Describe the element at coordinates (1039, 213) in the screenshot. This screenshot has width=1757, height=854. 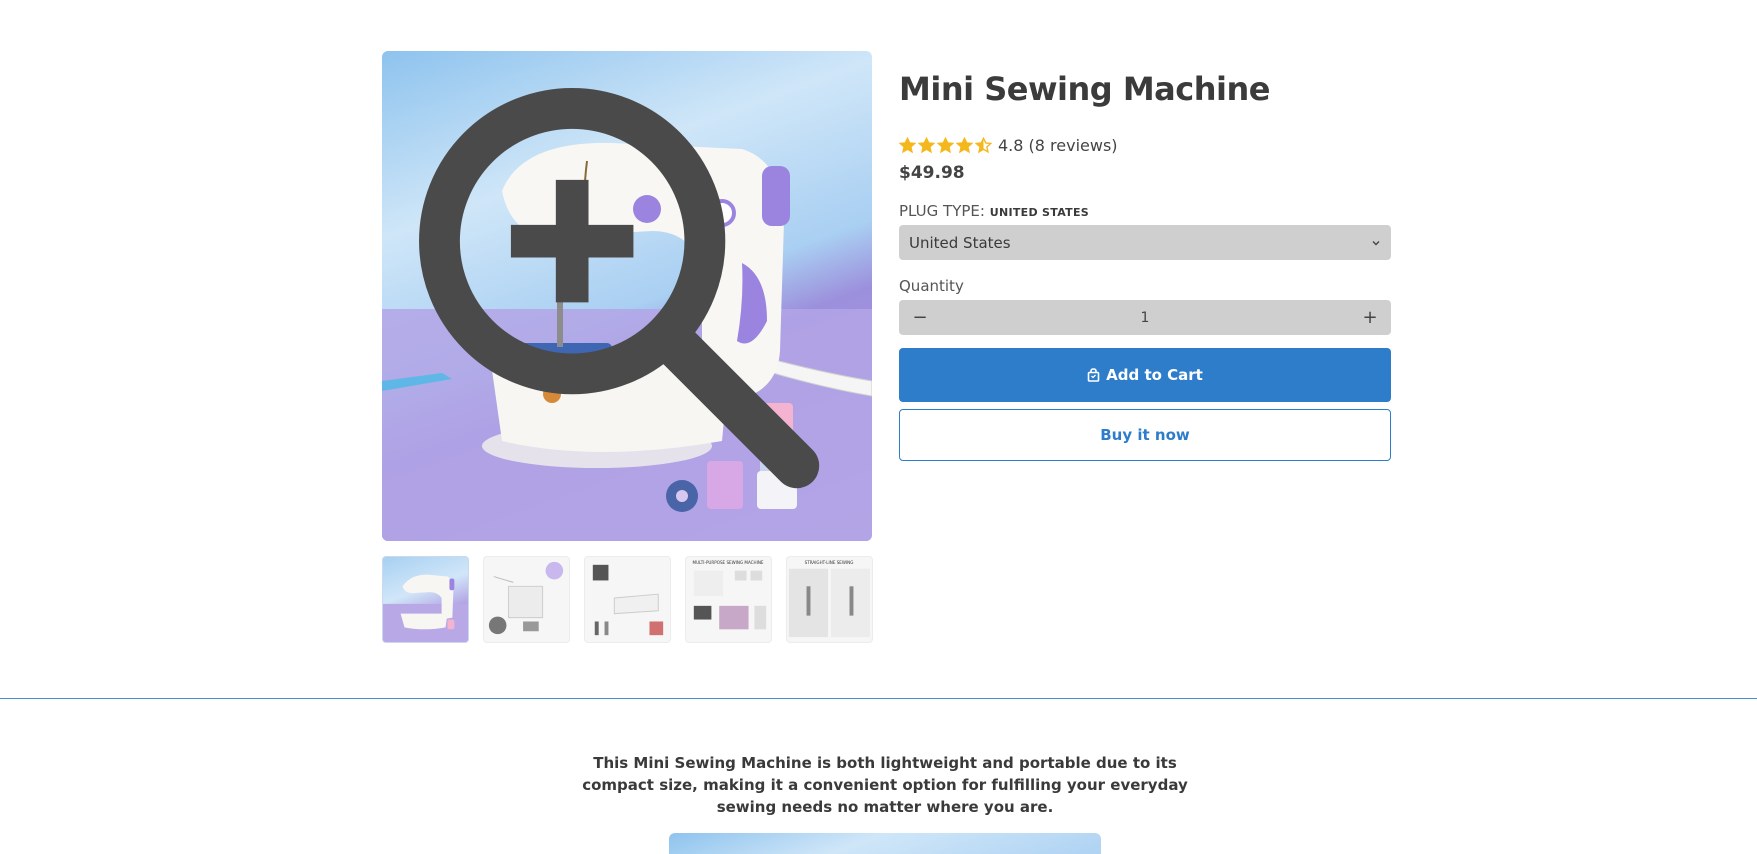
I see `option-selected-caption: UNITED STATES` at that location.